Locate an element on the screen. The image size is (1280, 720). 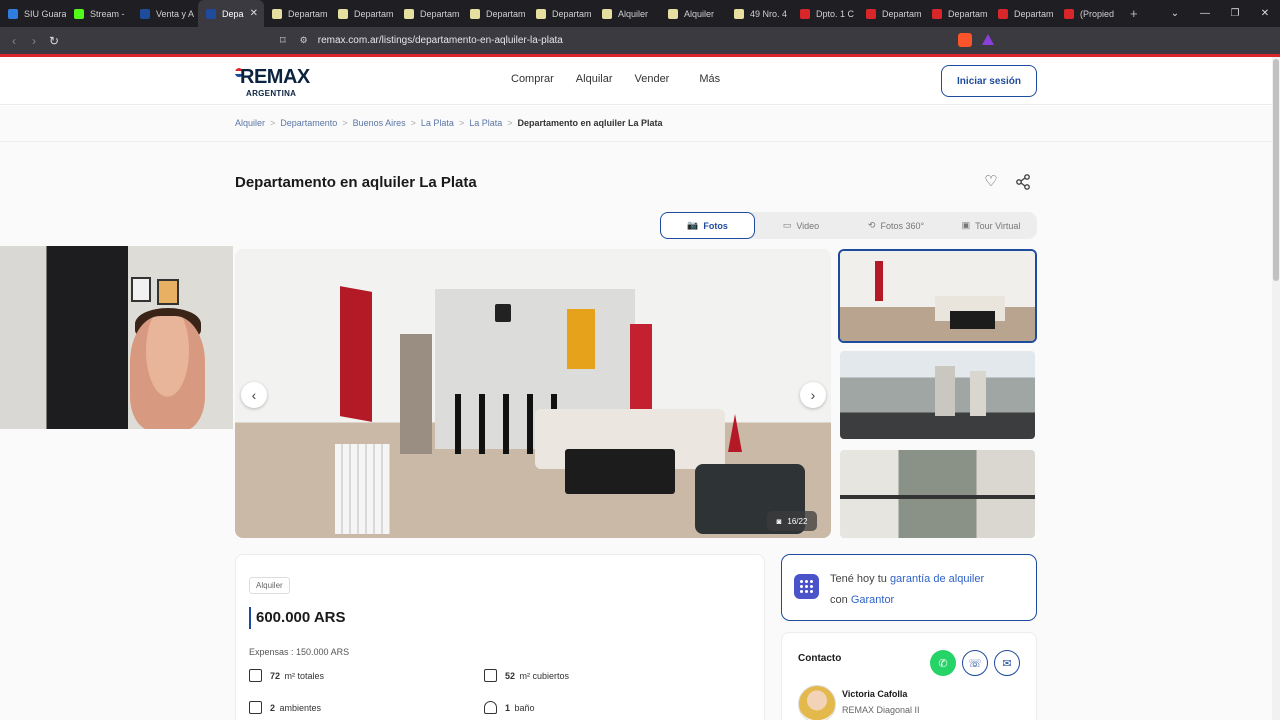
bath-icon is located at coordinates (490, 707).